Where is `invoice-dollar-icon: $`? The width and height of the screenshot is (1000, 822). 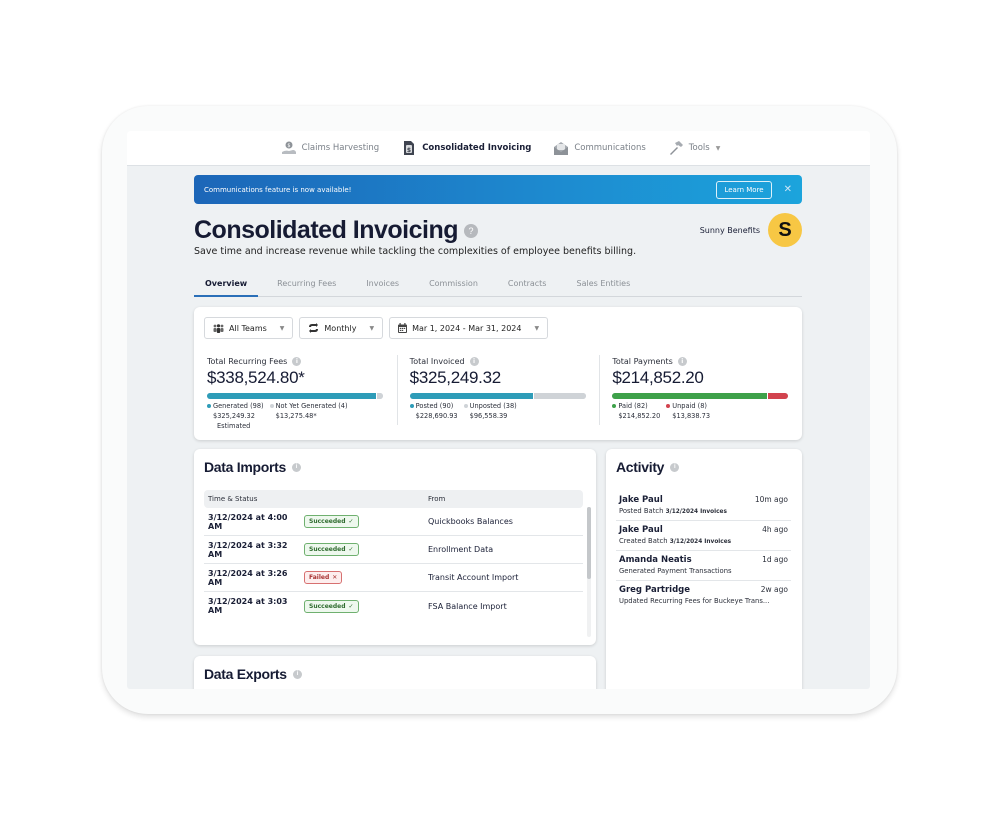
invoice-dollar-icon: $ is located at coordinates (409, 148).